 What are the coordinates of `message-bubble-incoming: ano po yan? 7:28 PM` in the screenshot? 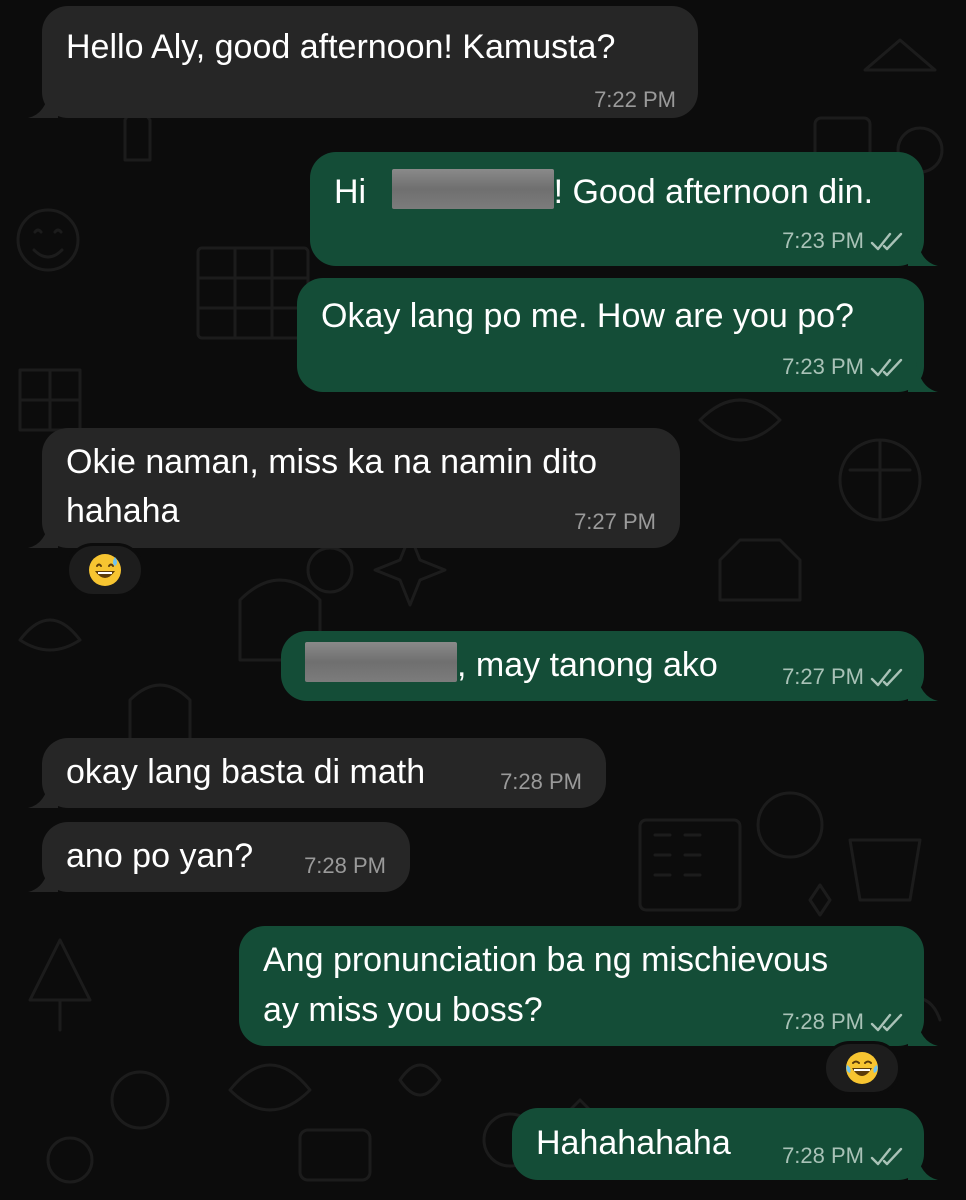 It's located at (219, 857).